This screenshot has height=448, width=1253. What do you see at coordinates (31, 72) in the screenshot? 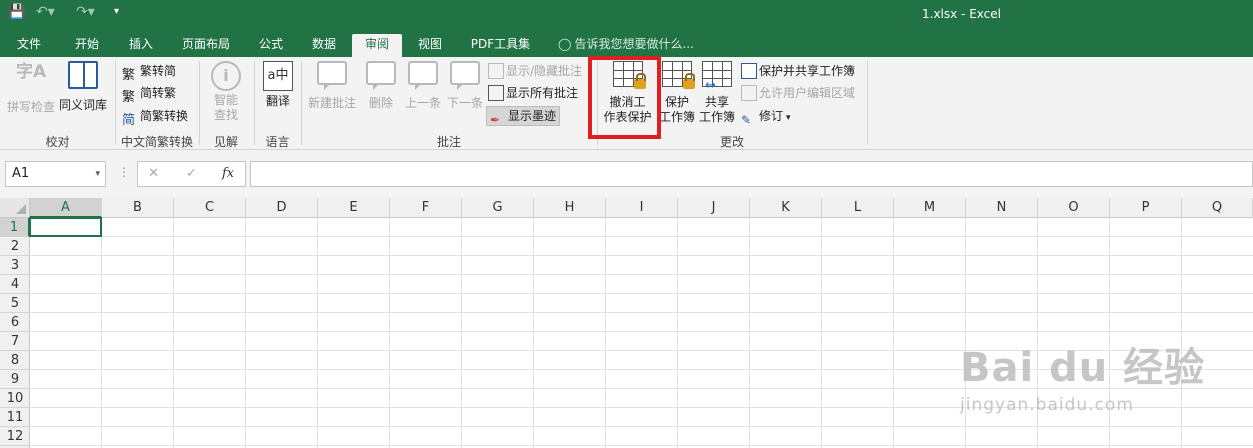
I see `spell-check-icon: 字A` at bounding box center [31, 72].